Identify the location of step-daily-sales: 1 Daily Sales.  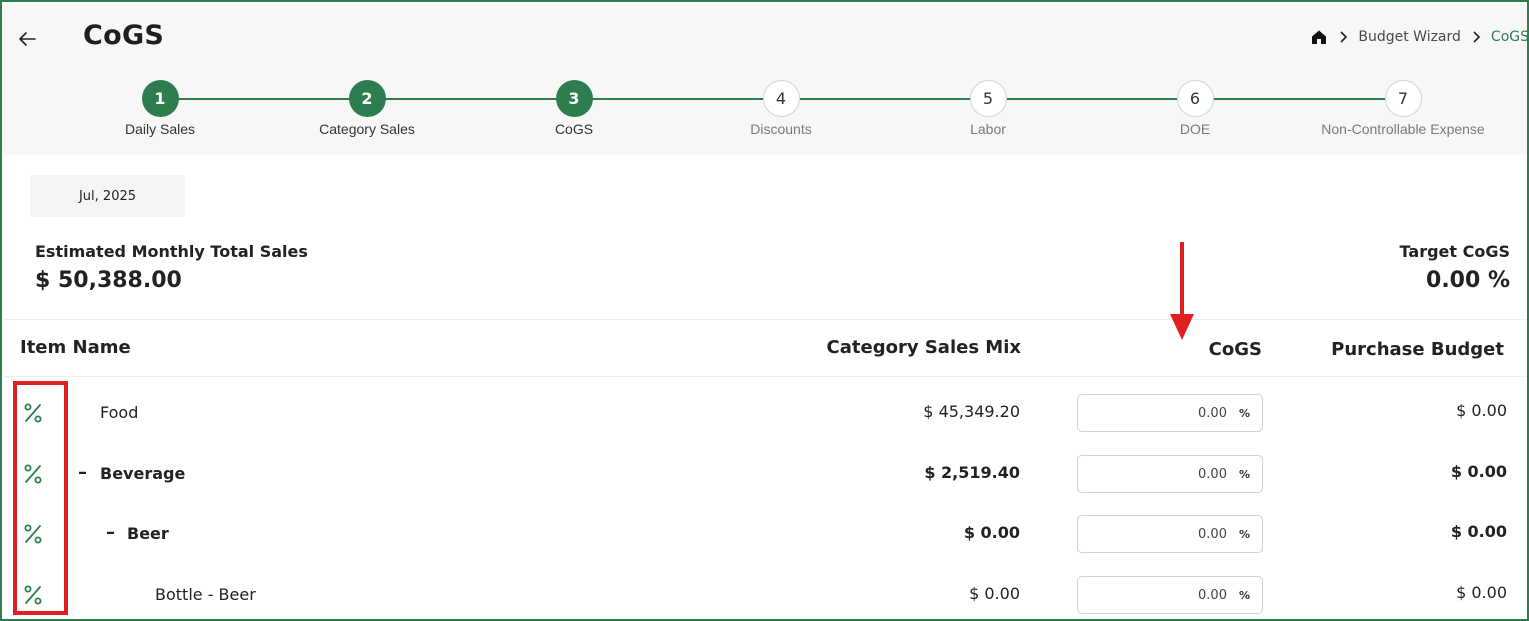
(160, 108).